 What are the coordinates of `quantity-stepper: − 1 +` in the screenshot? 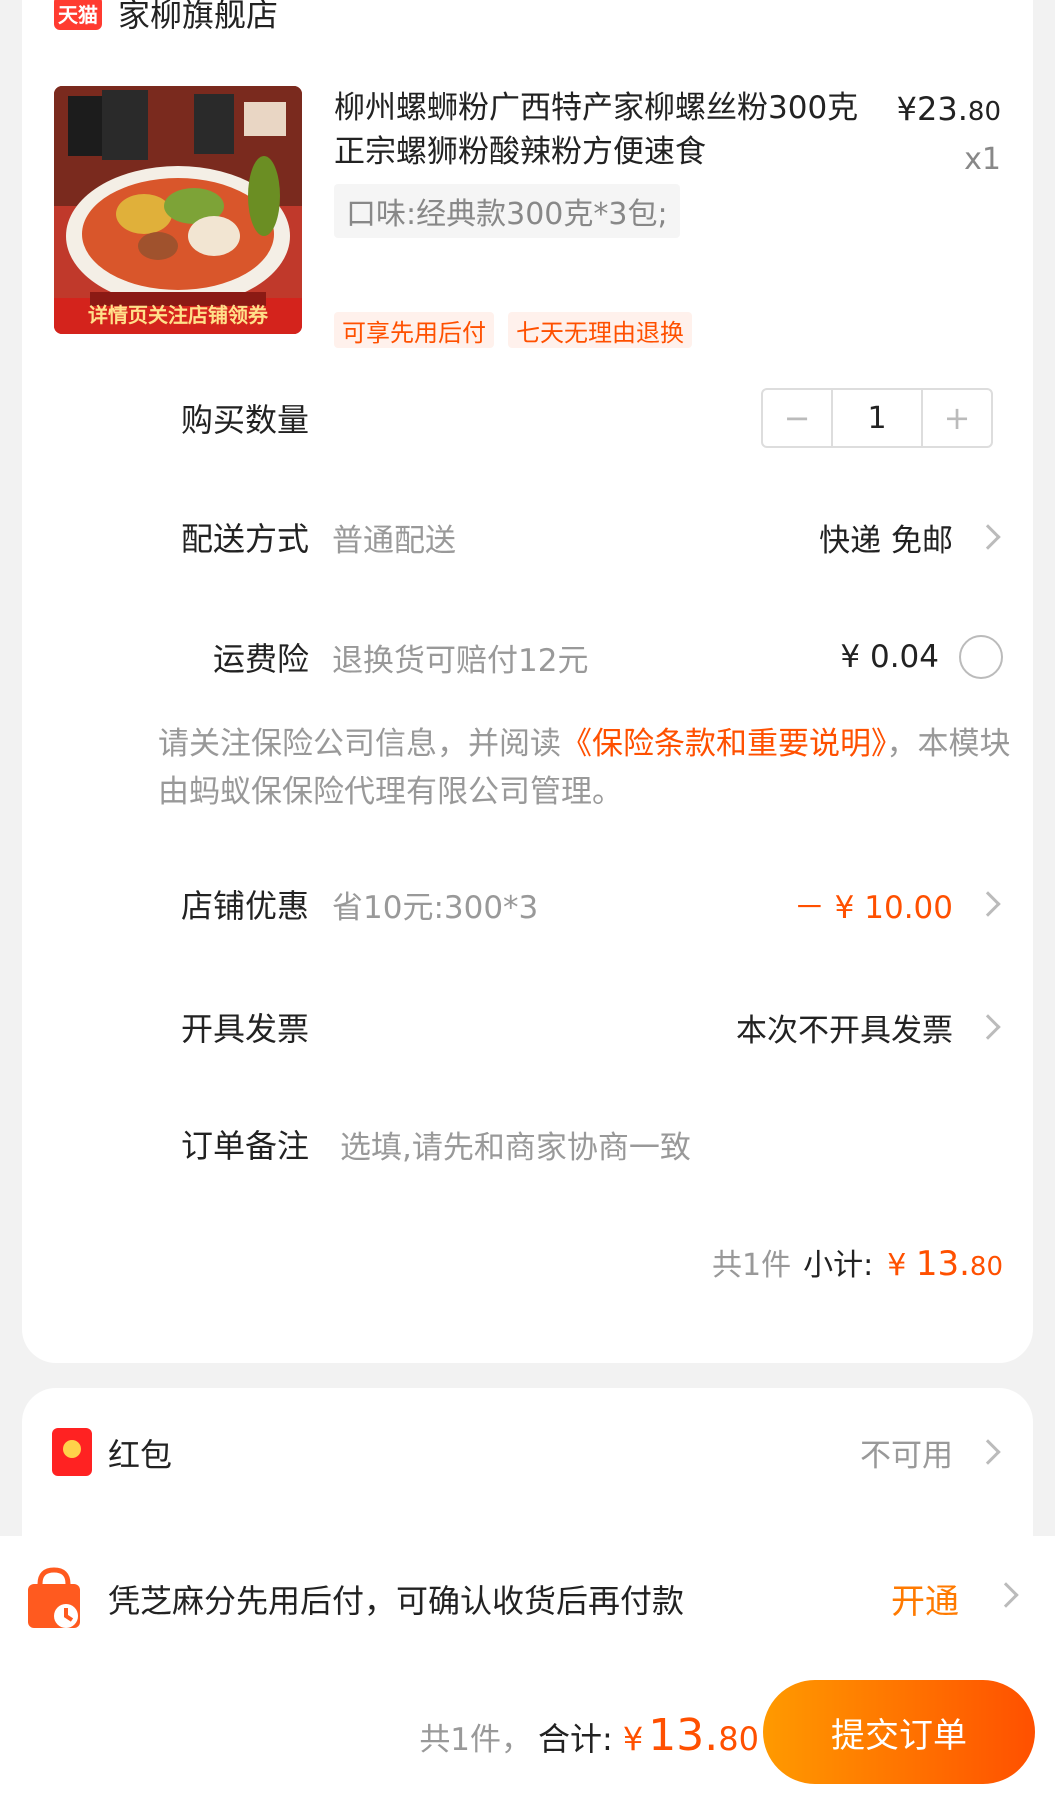 It's located at (877, 418).